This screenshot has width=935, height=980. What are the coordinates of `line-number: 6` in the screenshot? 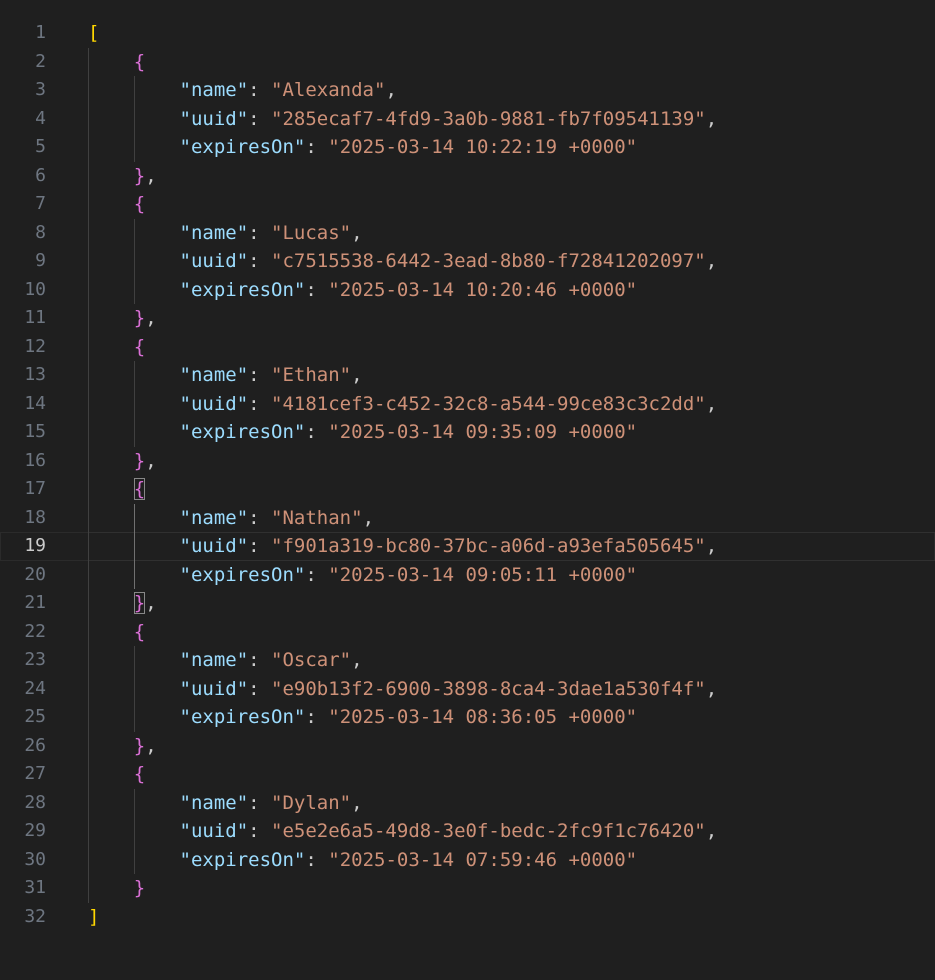 It's located at (40, 175).